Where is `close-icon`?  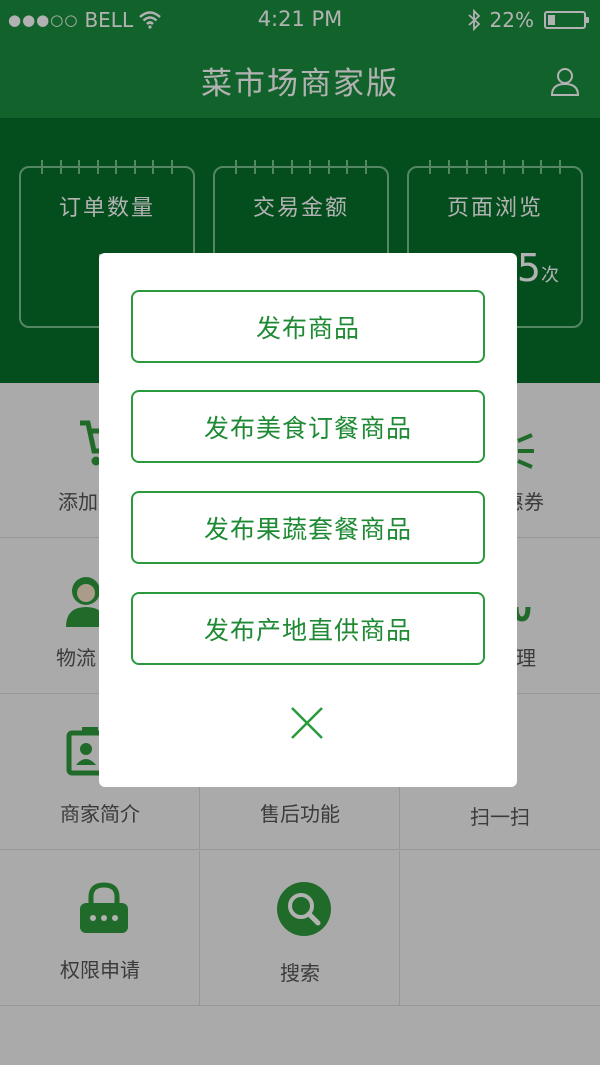
close-icon is located at coordinates (307, 723).